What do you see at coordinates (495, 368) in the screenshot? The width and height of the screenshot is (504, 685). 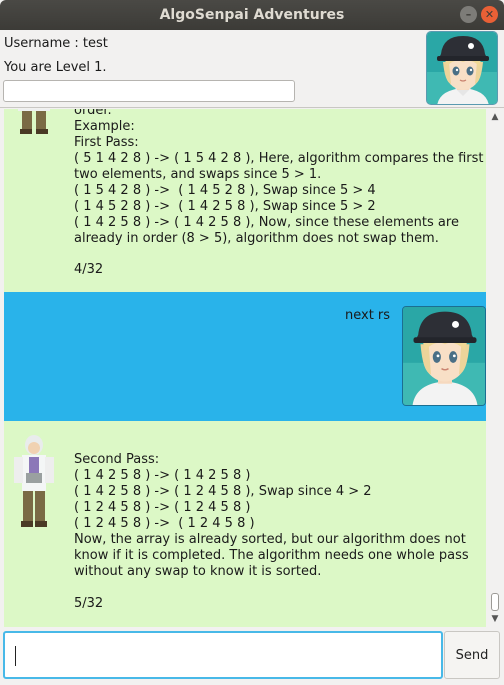 I see `chat-scrollbar: ▲ ▼` at bounding box center [495, 368].